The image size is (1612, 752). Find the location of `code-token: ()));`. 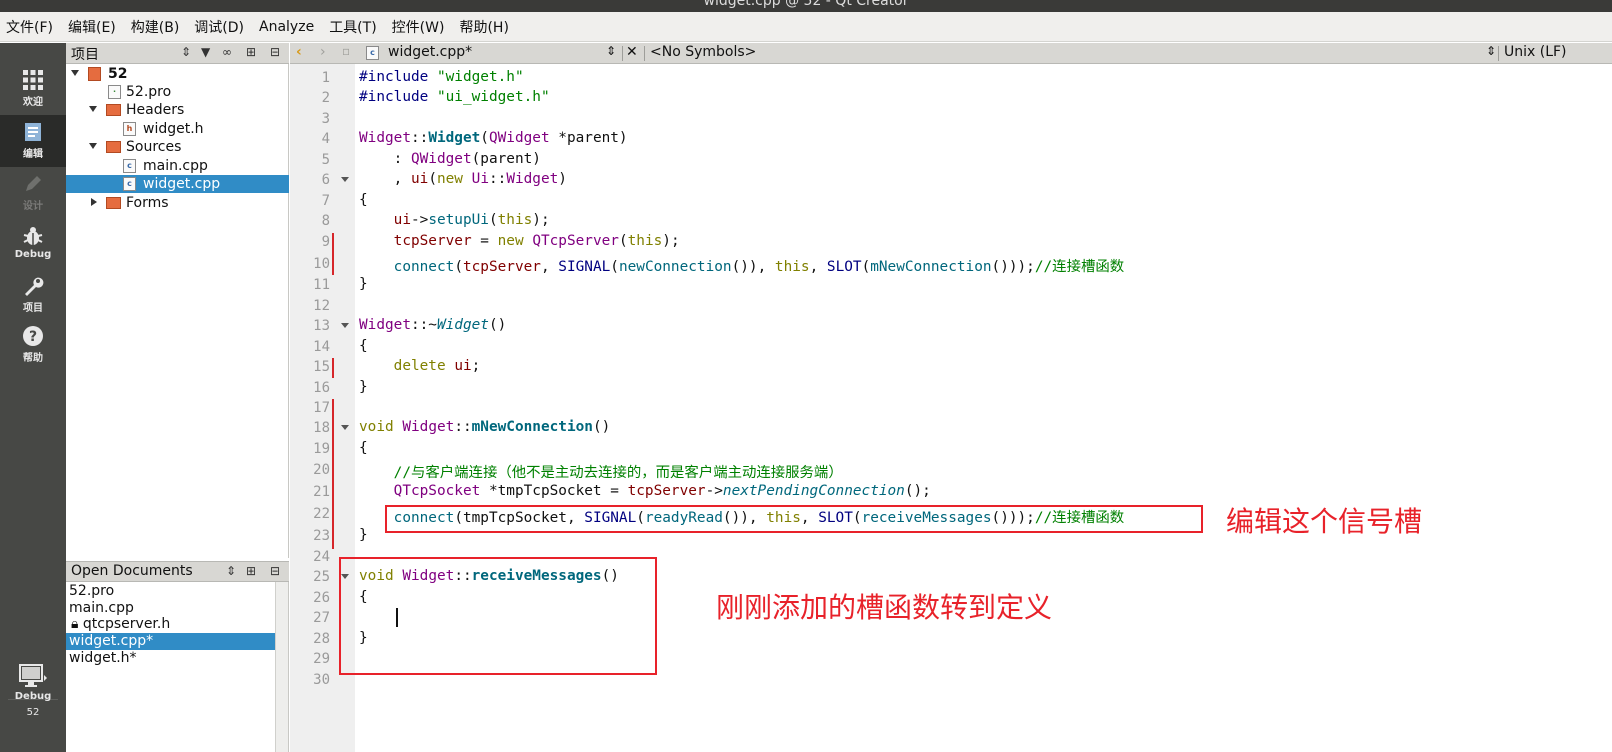

code-token: ())); is located at coordinates (1013, 267).